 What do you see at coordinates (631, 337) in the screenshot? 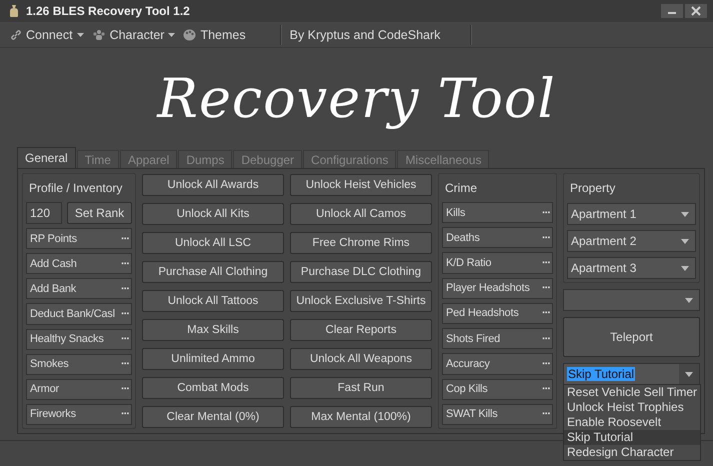
I see `teleport-button: Teleport` at bounding box center [631, 337].